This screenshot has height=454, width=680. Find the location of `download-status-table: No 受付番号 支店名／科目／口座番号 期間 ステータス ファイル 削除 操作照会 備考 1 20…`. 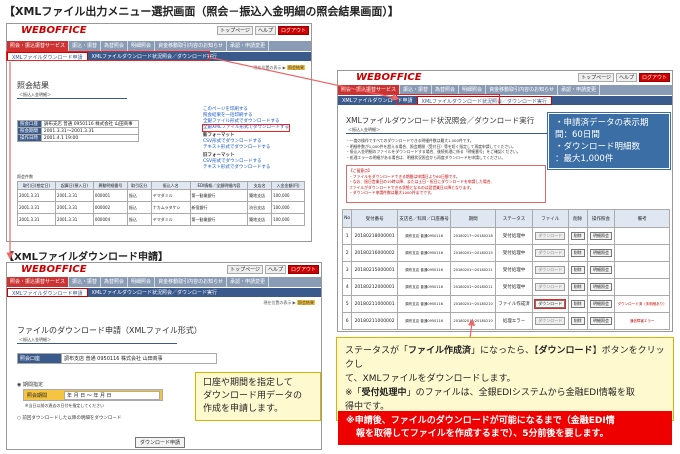

download-status-table: No 受付番号 支店名／科目／口座番号 期間 ステータス ファイル 削除 操作照会 備考 1 20… is located at coordinates (505, 269).